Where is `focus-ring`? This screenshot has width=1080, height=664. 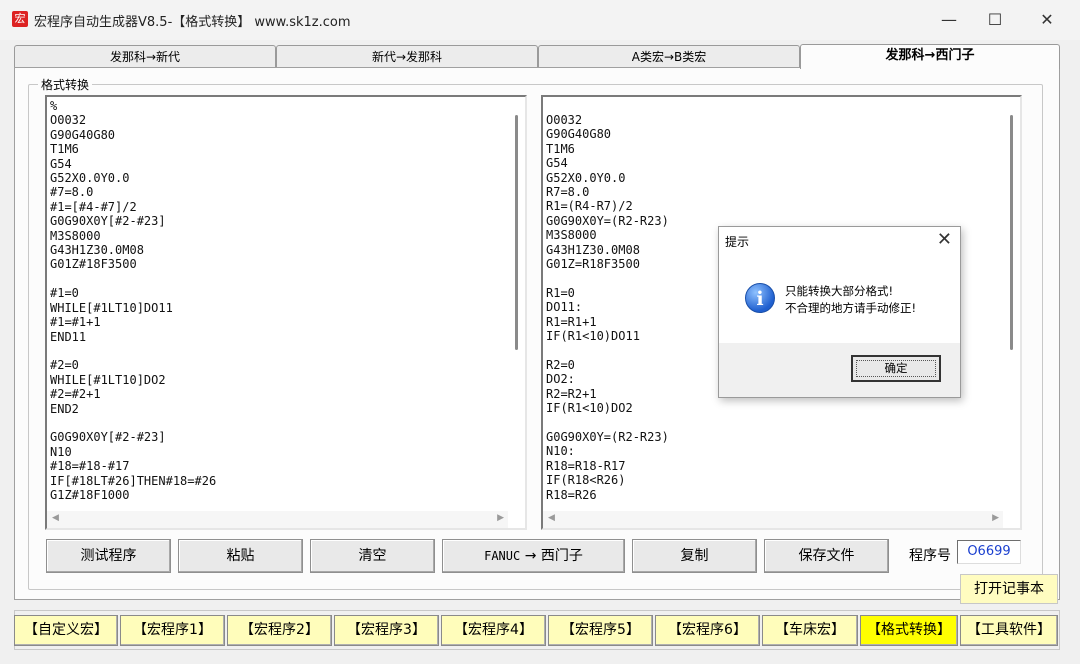 focus-ring is located at coordinates (896, 368).